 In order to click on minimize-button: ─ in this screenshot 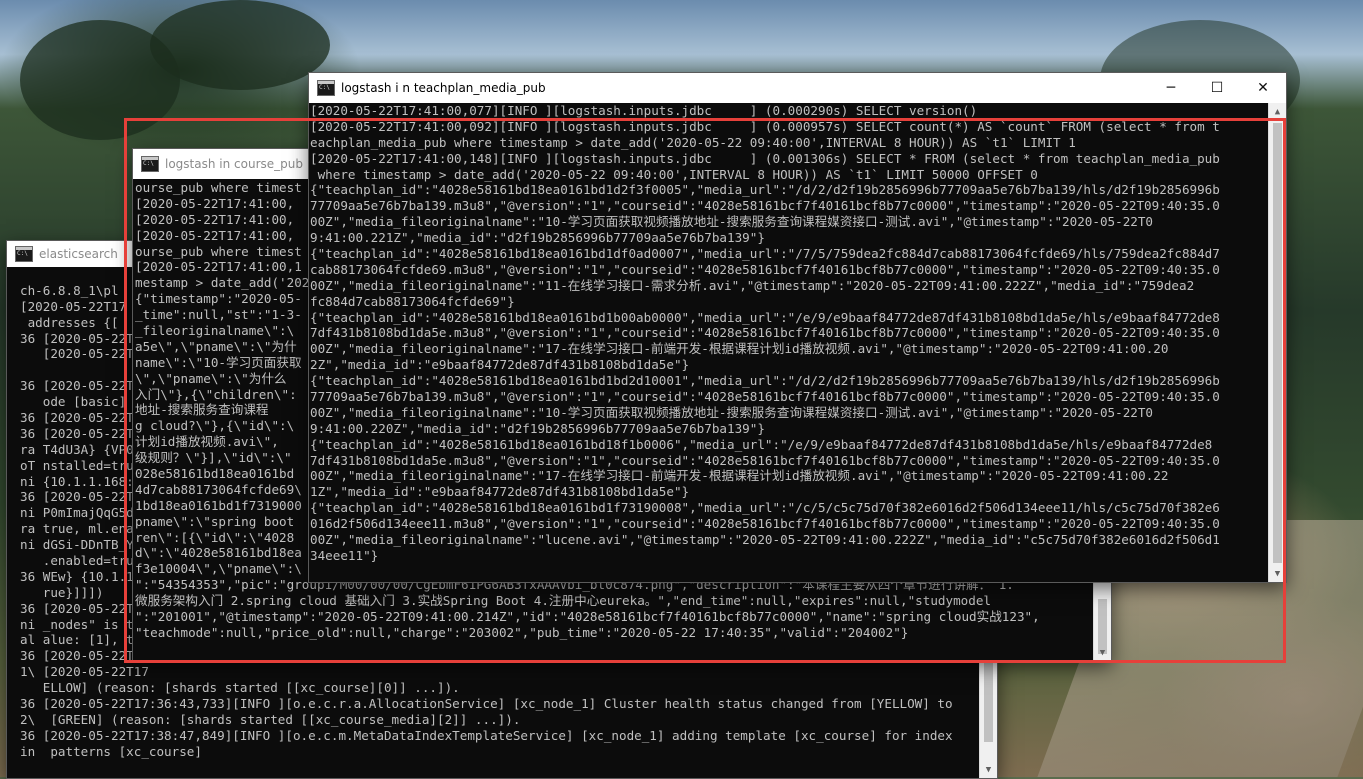, I will do `click(1171, 88)`.